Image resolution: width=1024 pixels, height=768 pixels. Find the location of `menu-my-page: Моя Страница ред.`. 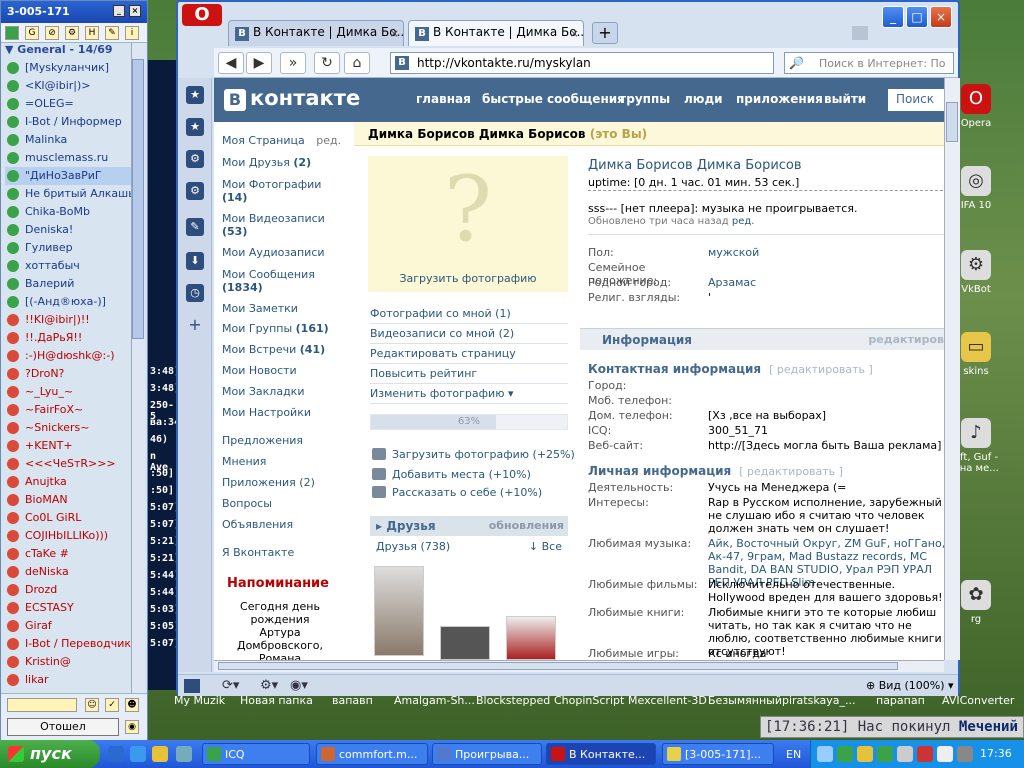

menu-my-page: Моя Страница ред. is located at coordinates (281, 140).